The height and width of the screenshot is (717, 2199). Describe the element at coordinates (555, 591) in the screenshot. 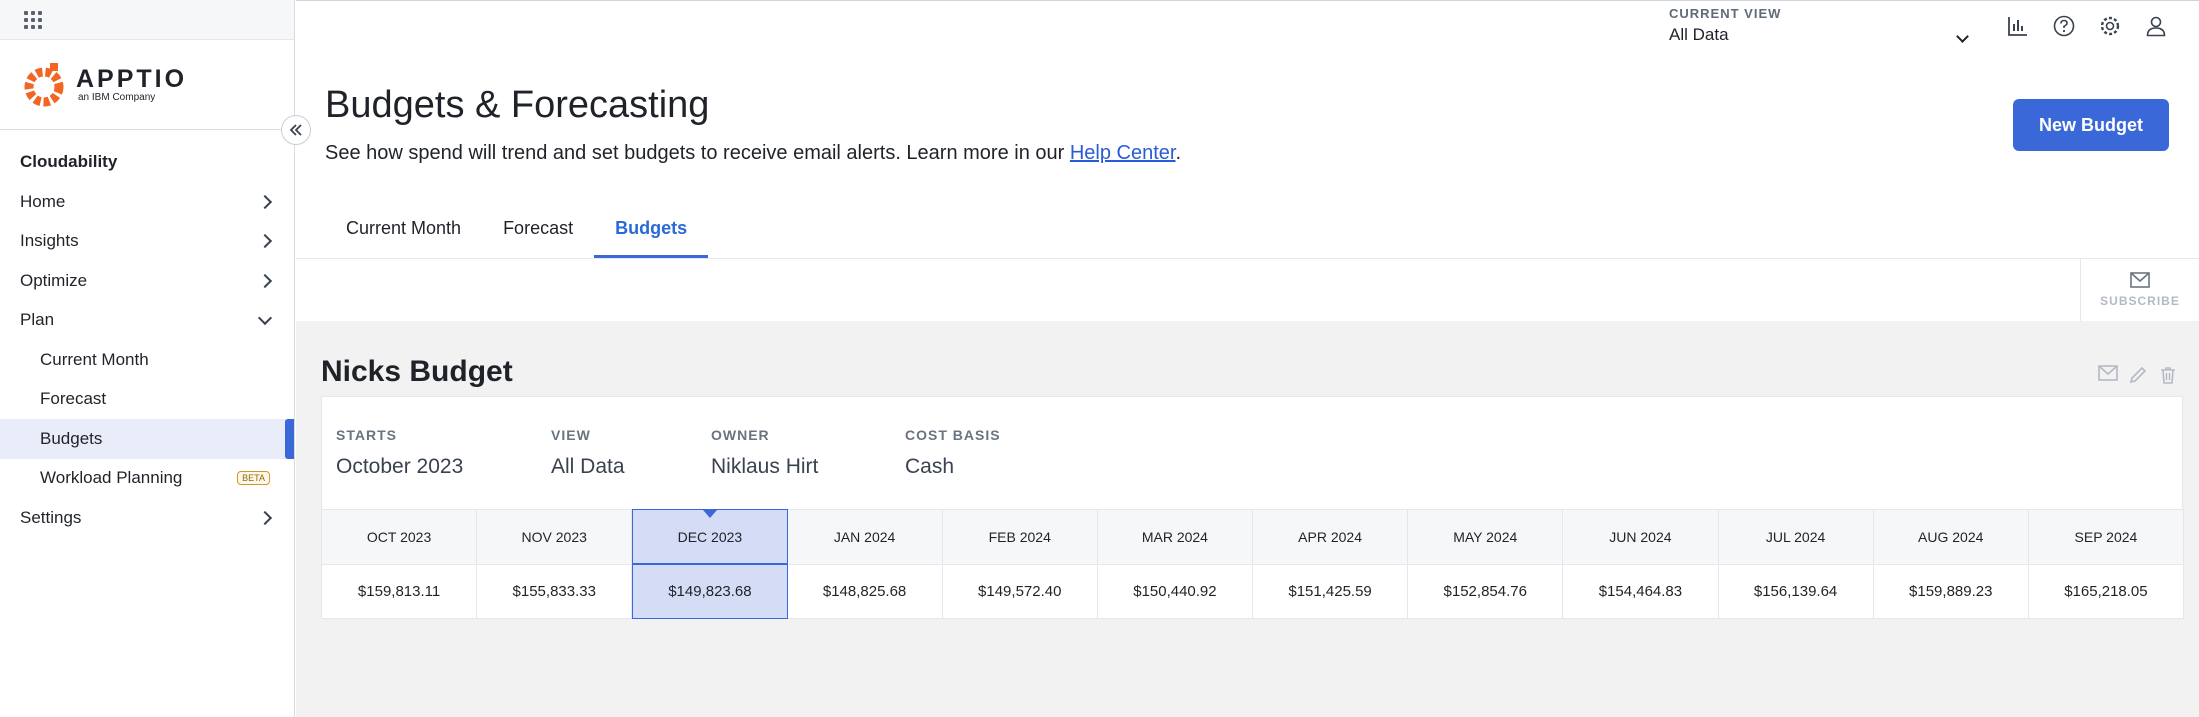

I see `month-value: $155,833.33` at that location.